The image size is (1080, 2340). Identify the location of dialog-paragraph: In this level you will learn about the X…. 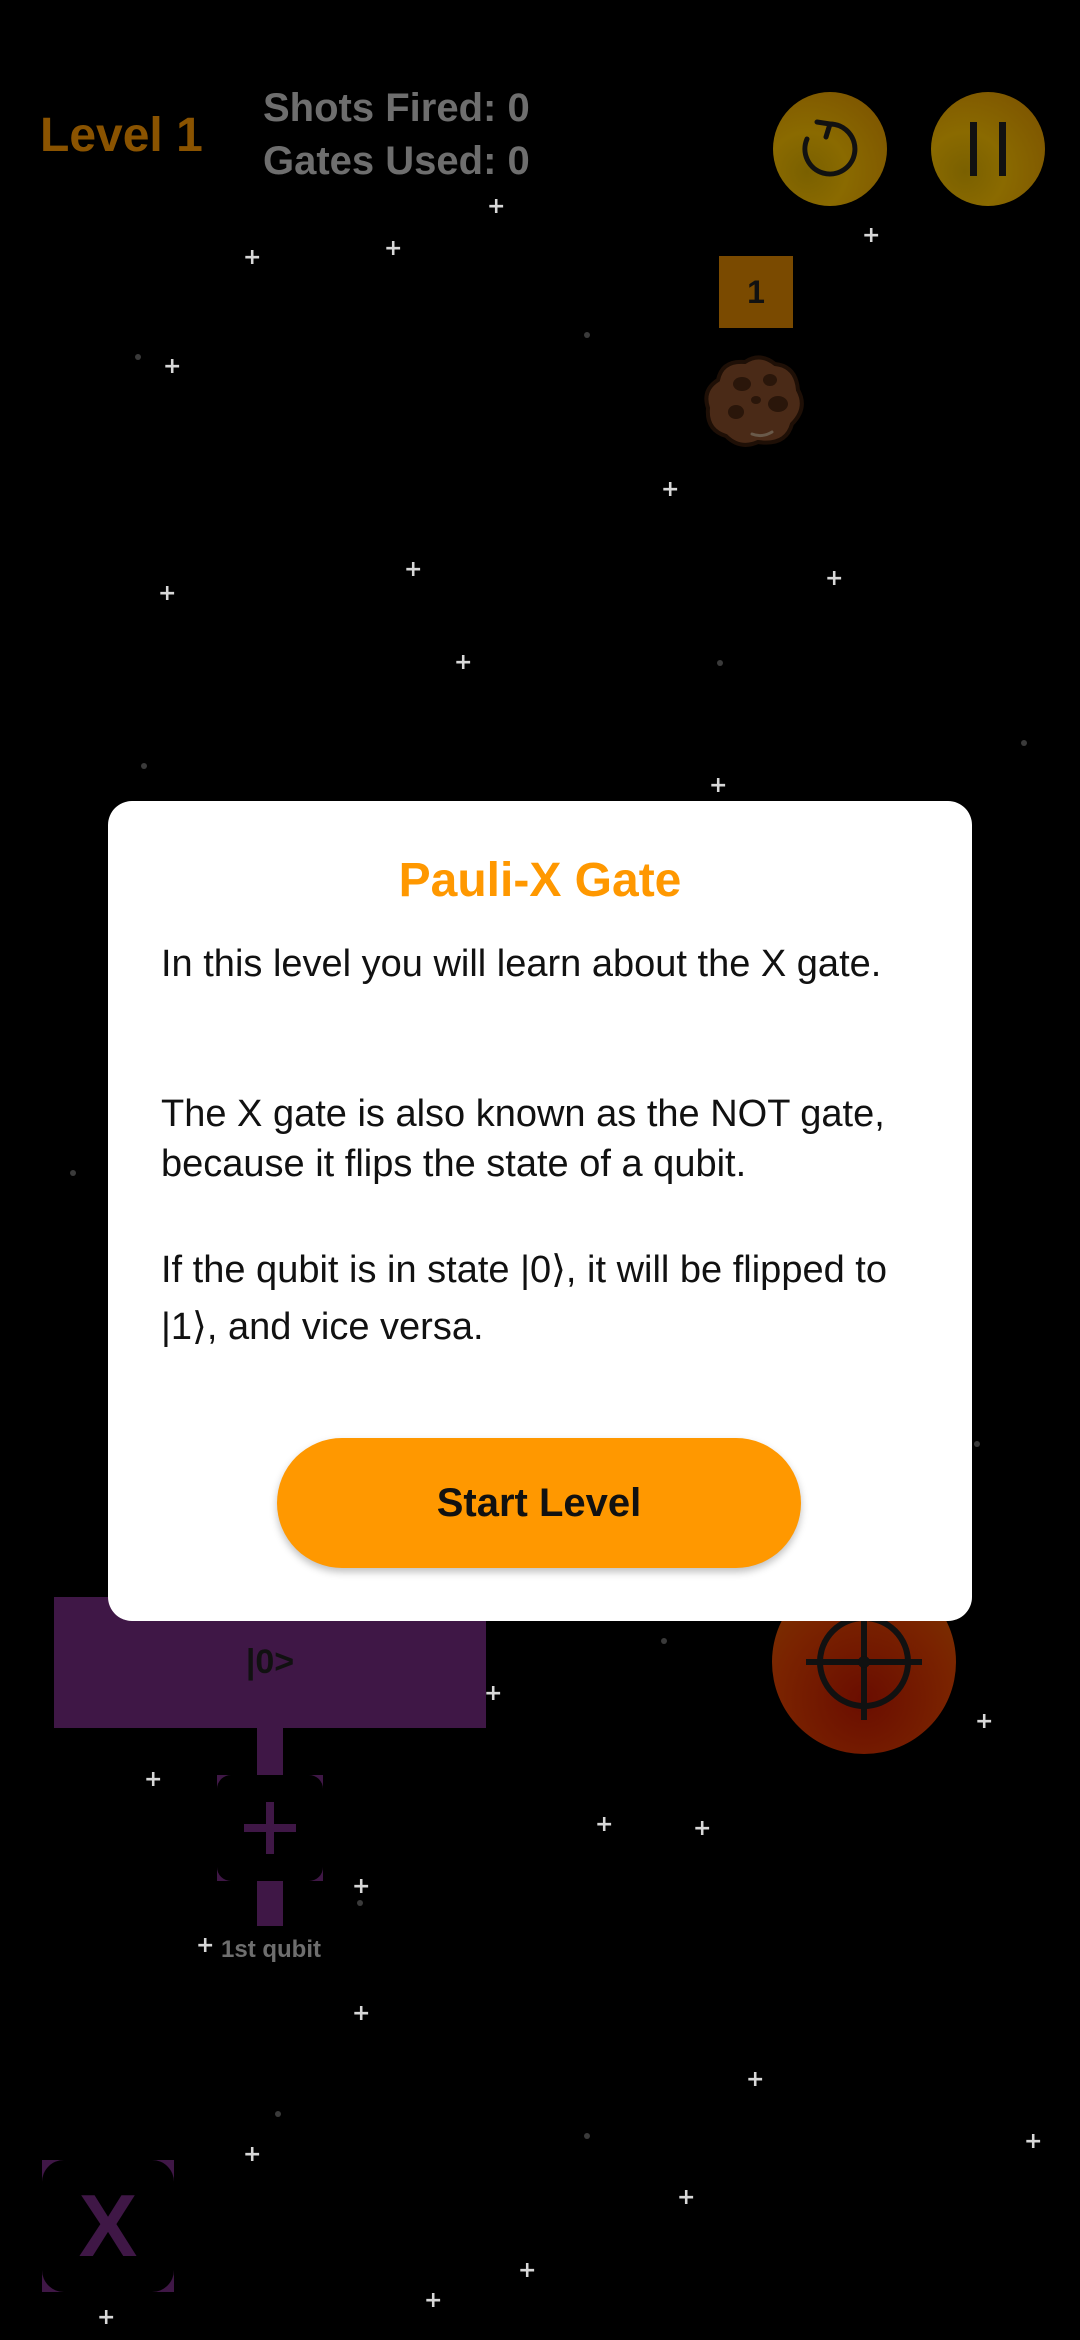
(521, 964).